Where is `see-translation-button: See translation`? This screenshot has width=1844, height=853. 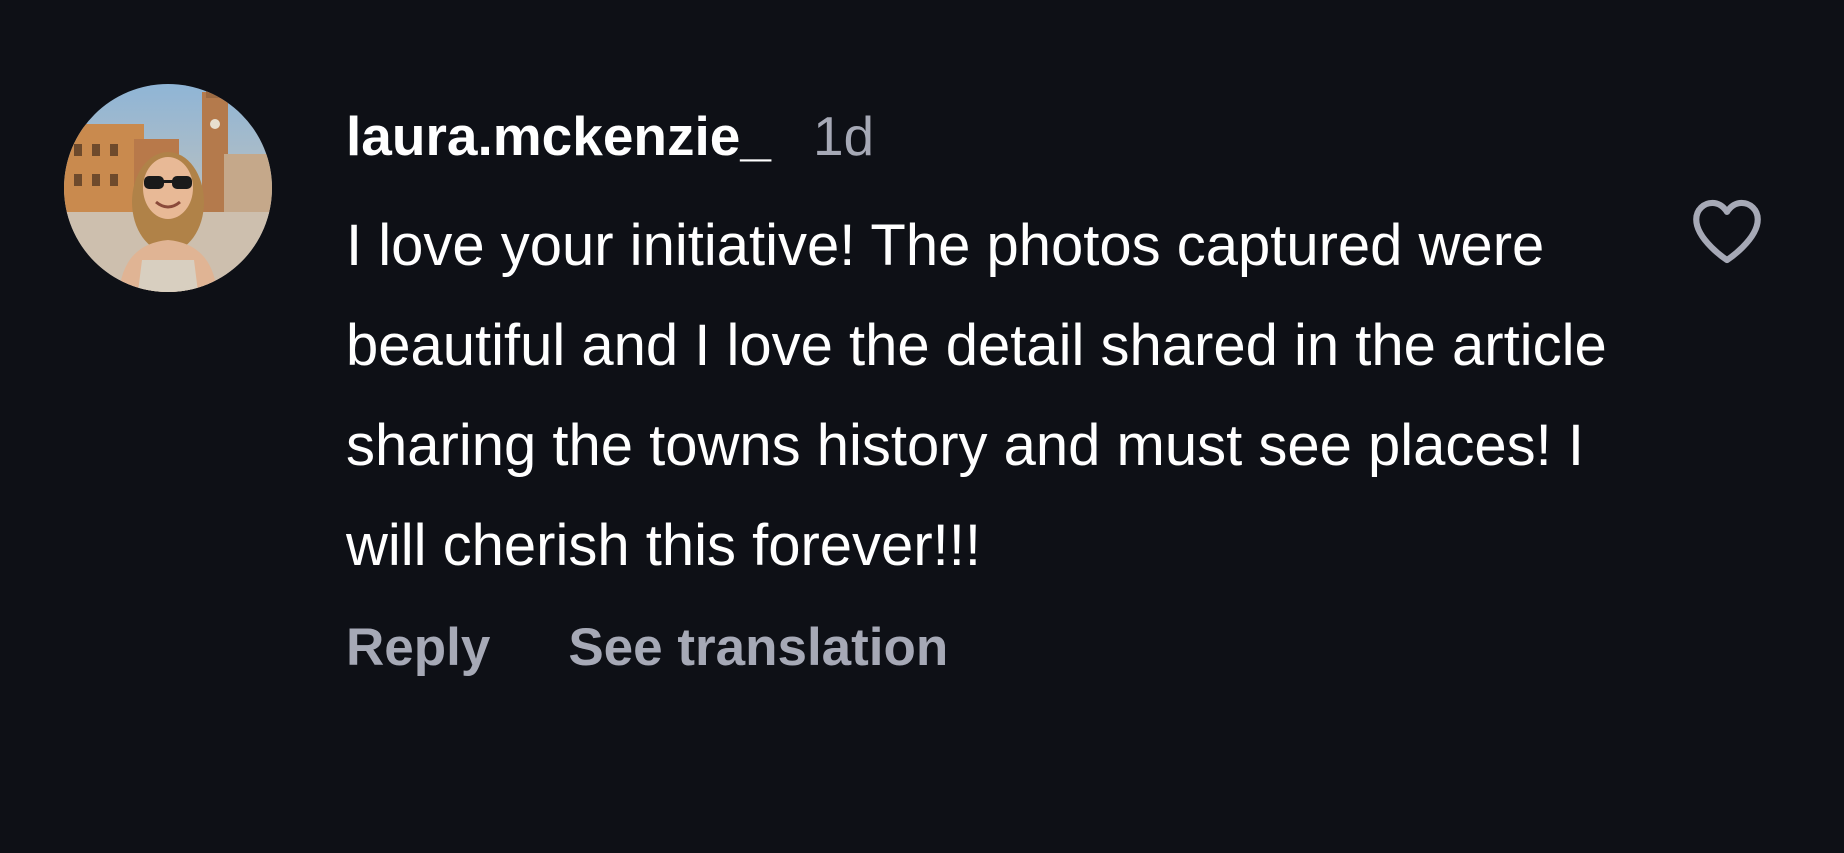
see-translation-button: See translation is located at coordinates (758, 647).